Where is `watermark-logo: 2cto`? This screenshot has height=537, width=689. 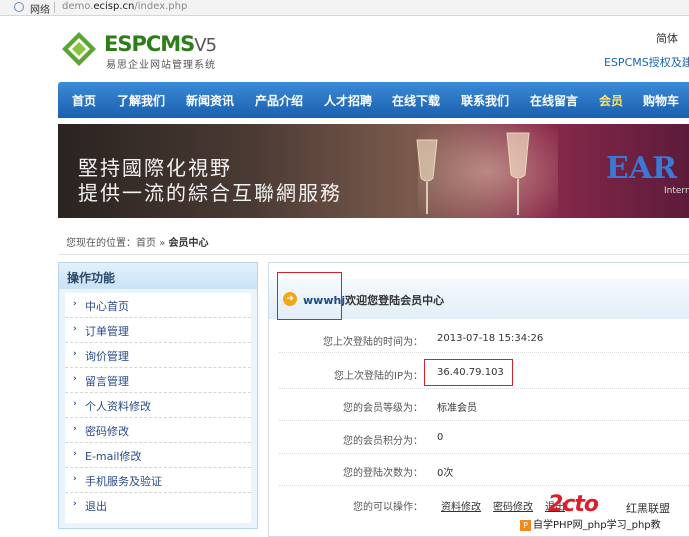 watermark-logo: 2cto is located at coordinates (573, 504).